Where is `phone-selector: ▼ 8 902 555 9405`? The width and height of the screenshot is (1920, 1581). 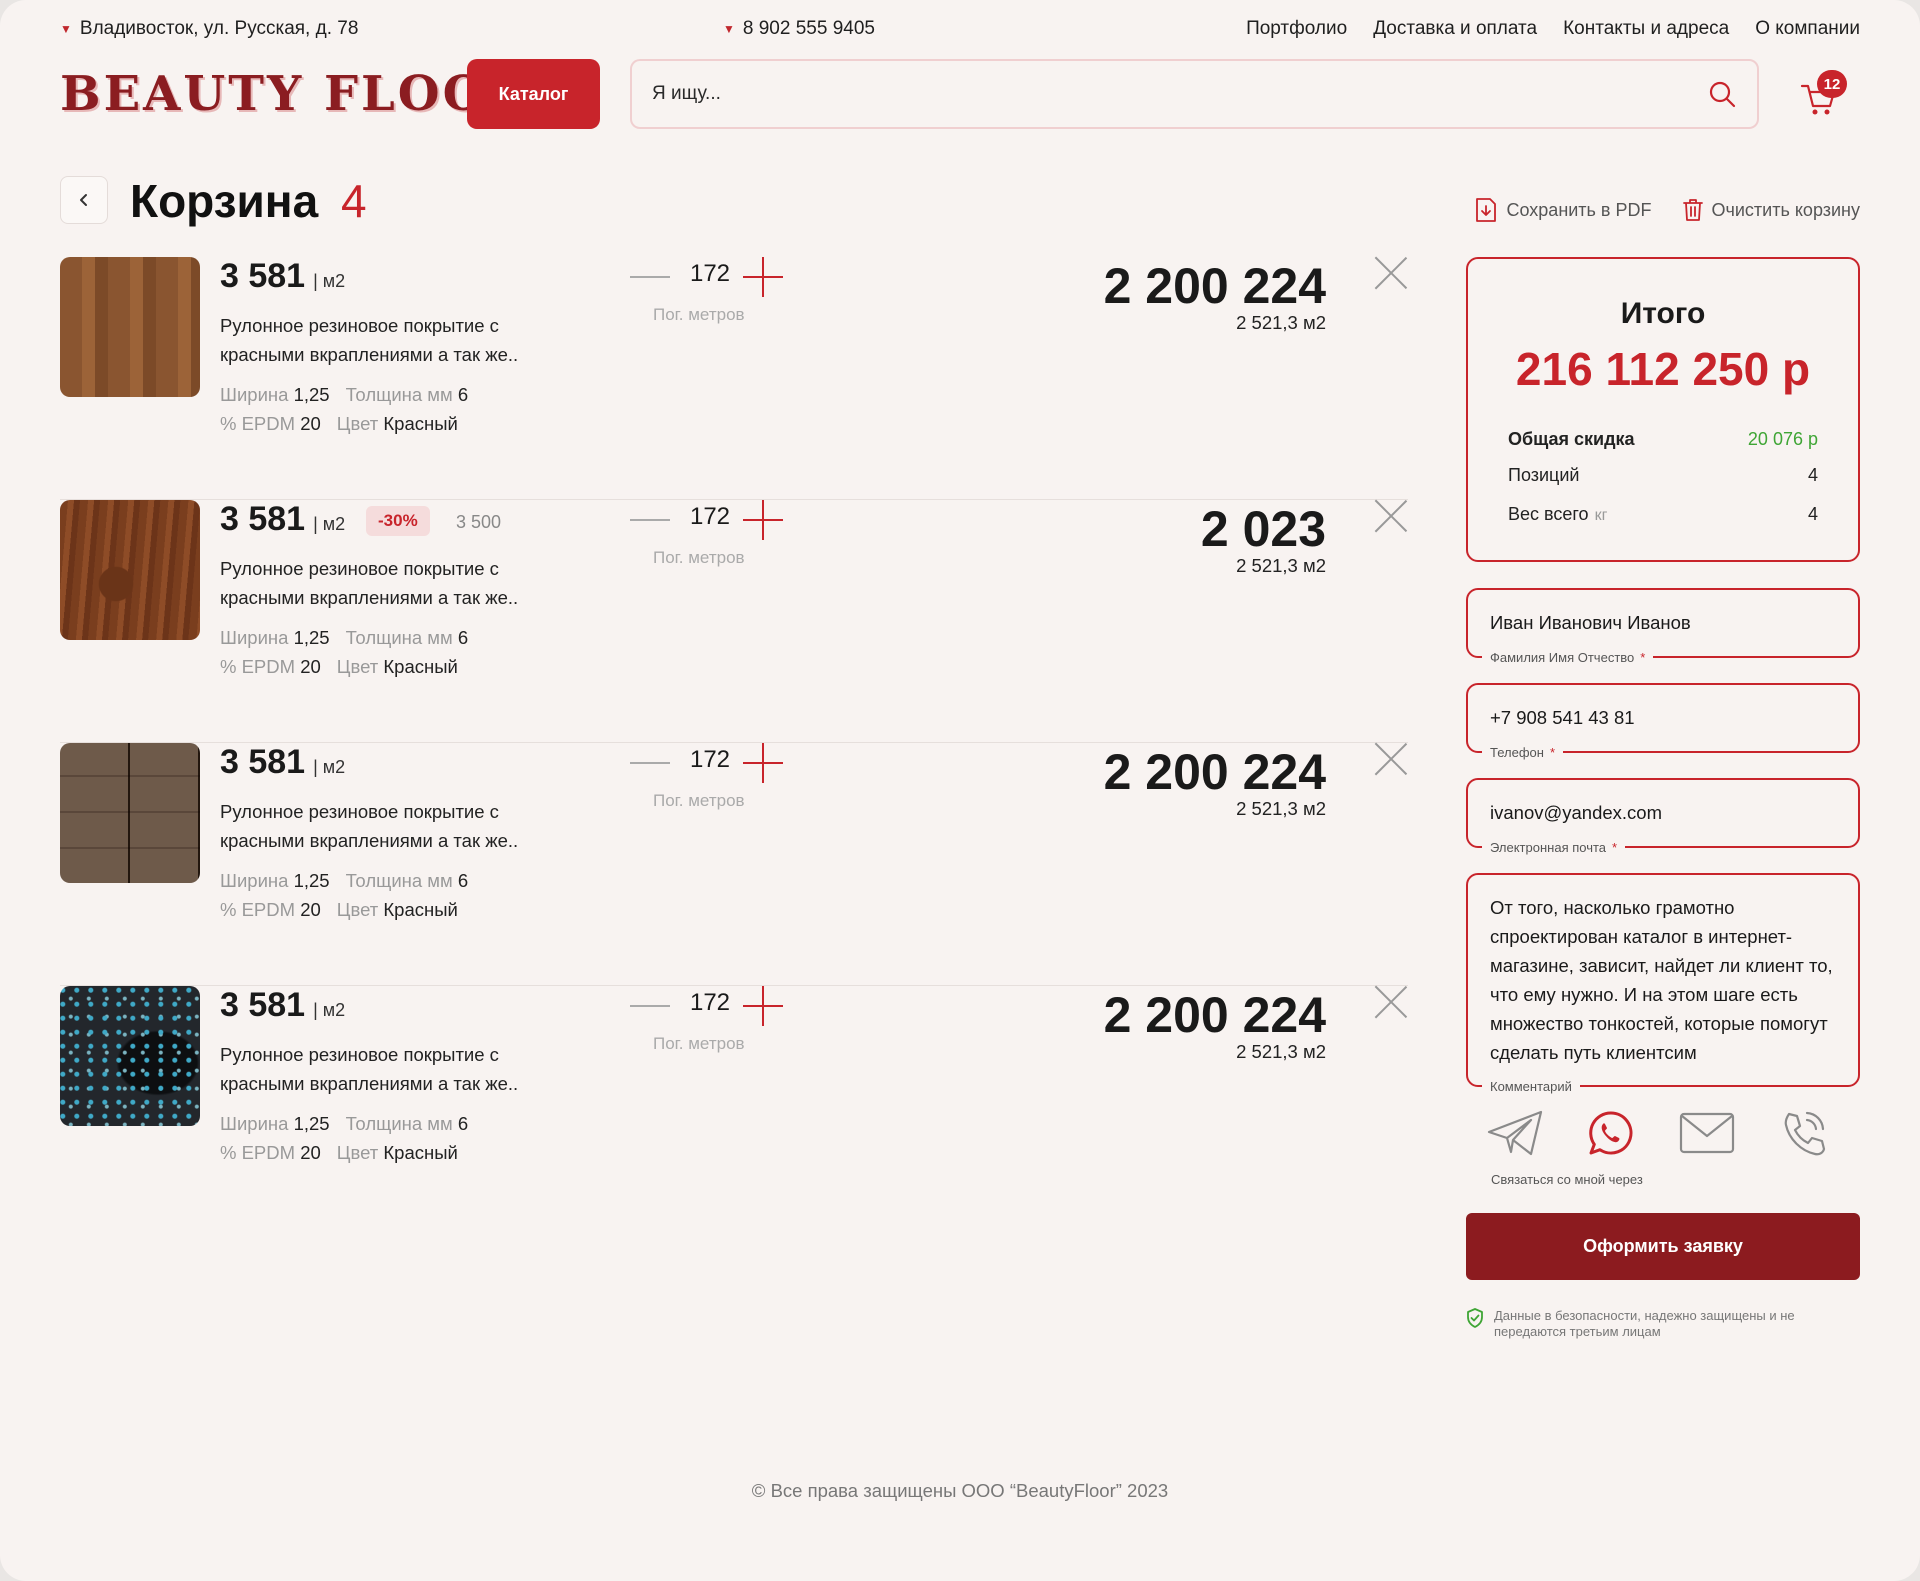
phone-selector: ▼ 8 902 555 9405 is located at coordinates (799, 29).